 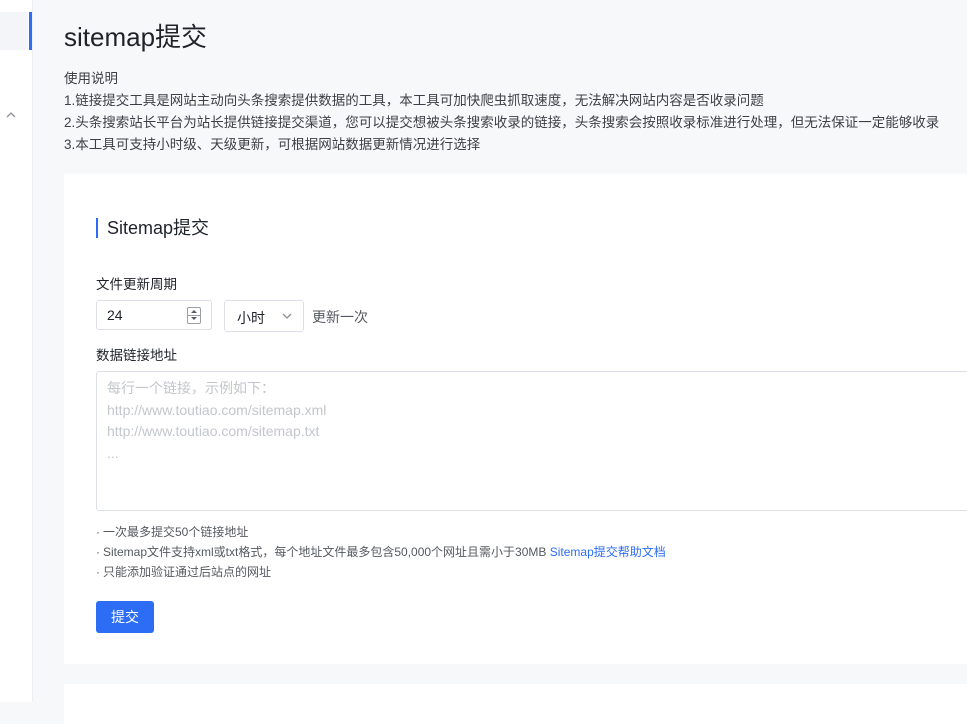 I want to click on page-title: sitemap提交, so click(x=136, y=37).